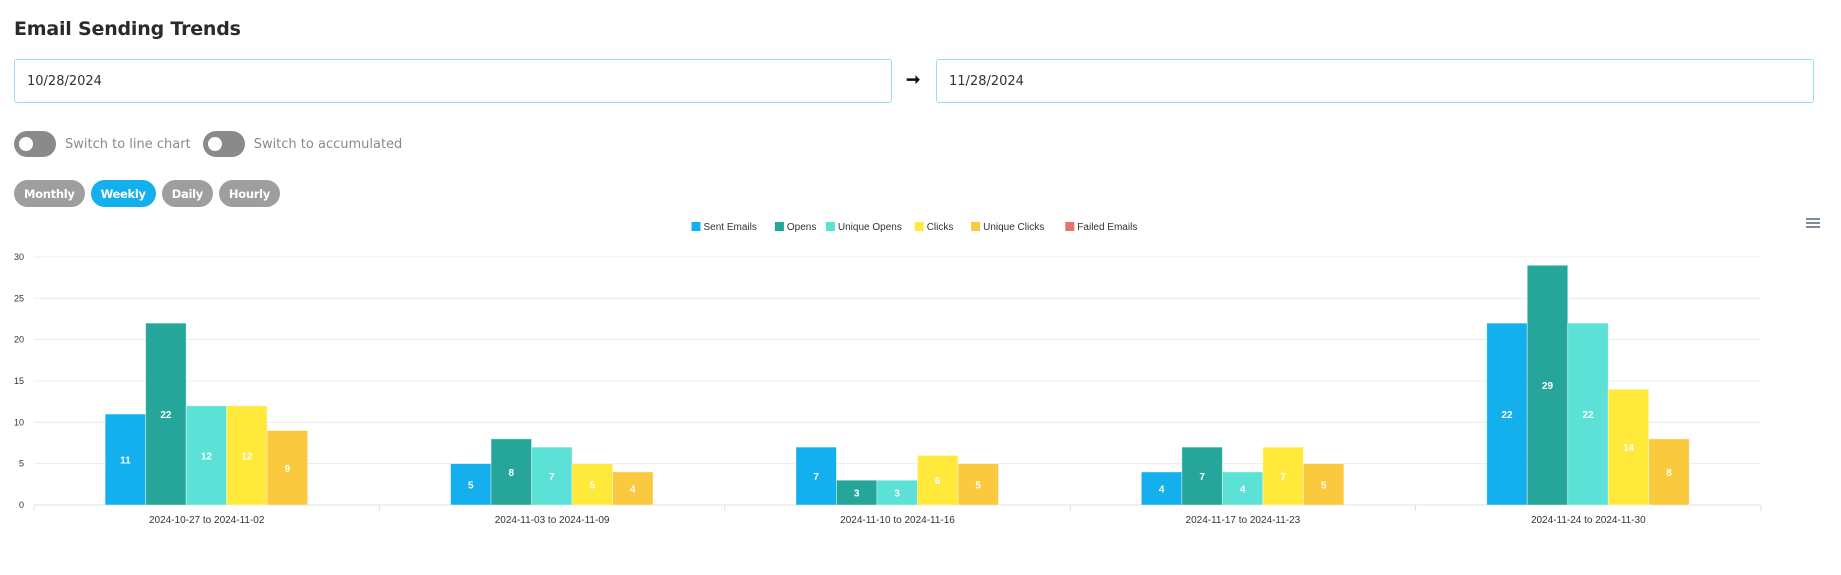 Image resolution: width=1841 pixels, height=575 pixels. I want to click on data-label: 14, so click(1629, 448).